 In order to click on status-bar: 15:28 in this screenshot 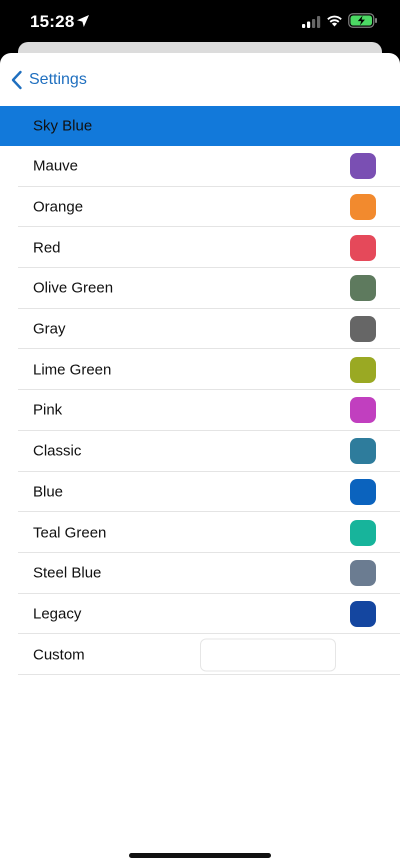, I will do `click(200, 22)`.